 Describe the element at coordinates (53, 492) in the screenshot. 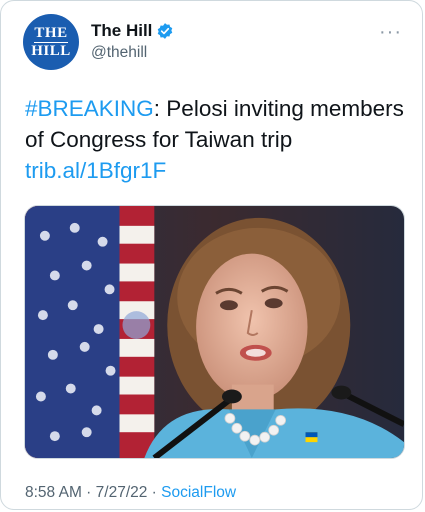

I see `tweet-time: 8:58 AM` at that location.